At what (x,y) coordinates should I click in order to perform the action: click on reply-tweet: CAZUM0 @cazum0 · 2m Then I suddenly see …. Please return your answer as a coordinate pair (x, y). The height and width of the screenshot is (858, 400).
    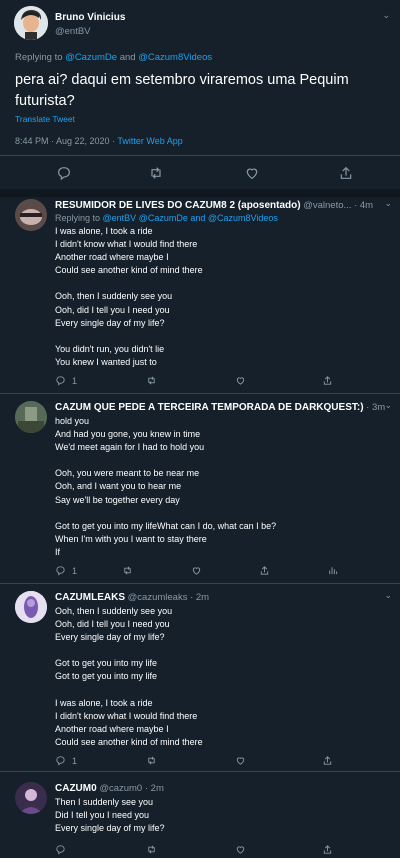
    Looking at the image, I should click on (200, 817).